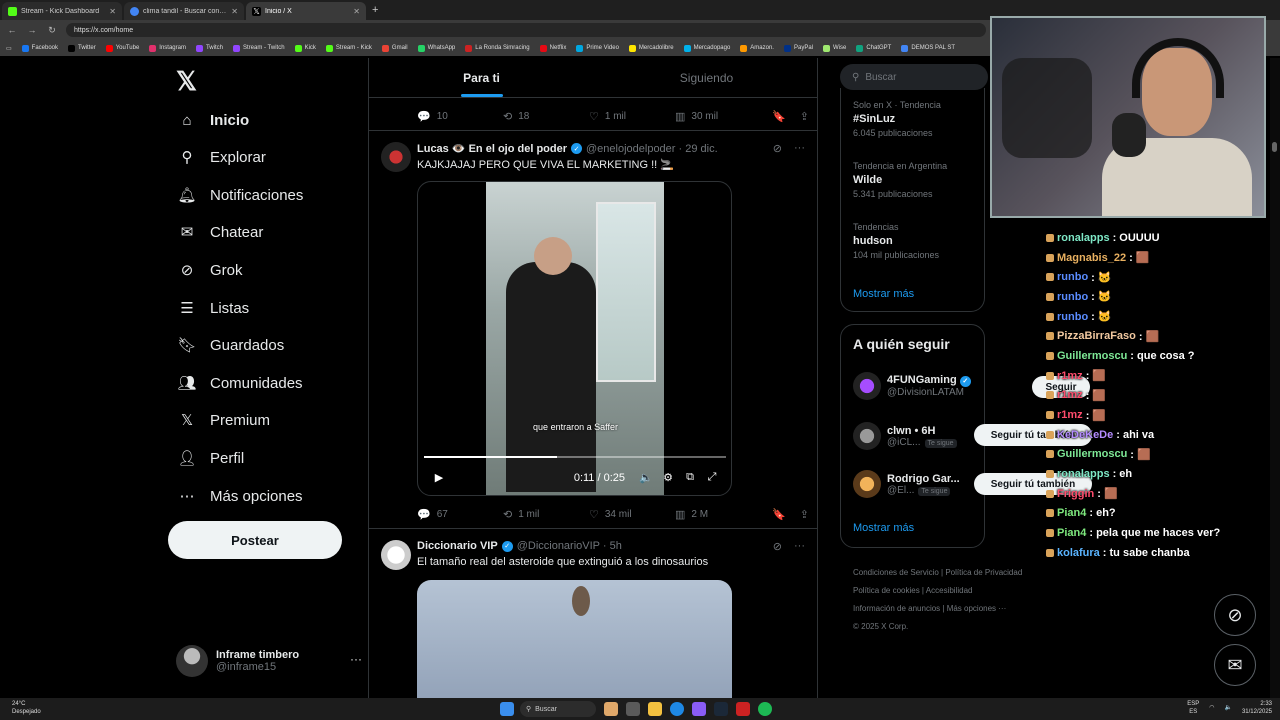  What do you see at coordinates (546, 116) in the screenshot?
I see `repost-button: ⟲ 18` at bounding box center [546, 116].